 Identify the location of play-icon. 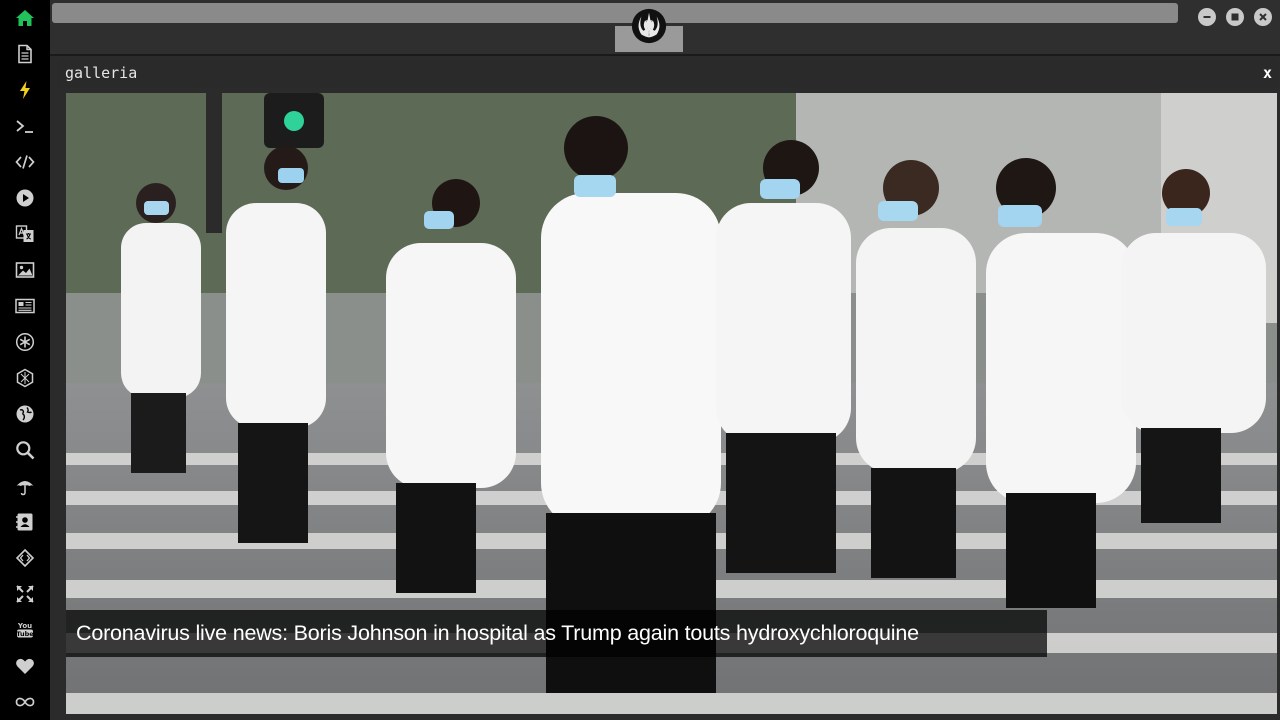
(25, 198).